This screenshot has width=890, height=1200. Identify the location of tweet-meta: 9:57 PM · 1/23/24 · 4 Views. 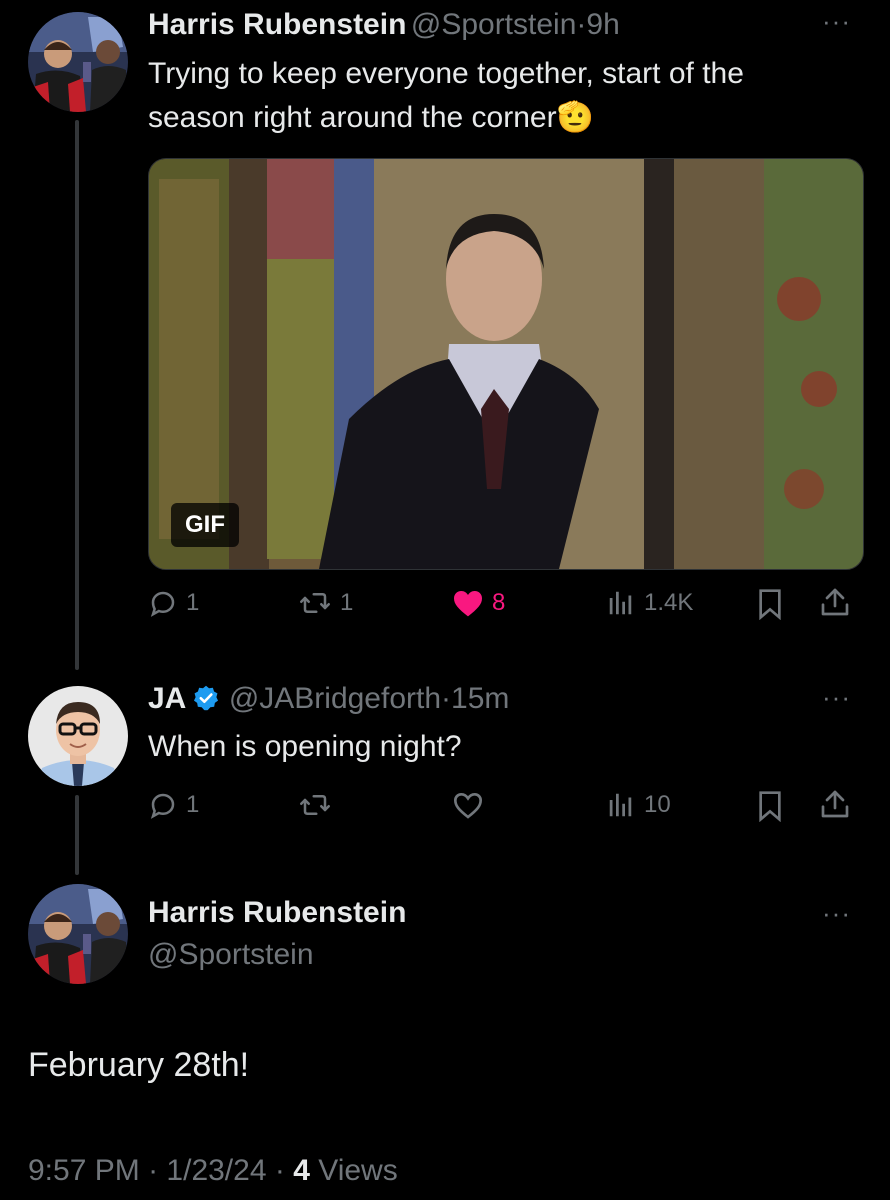
(213, 1171).